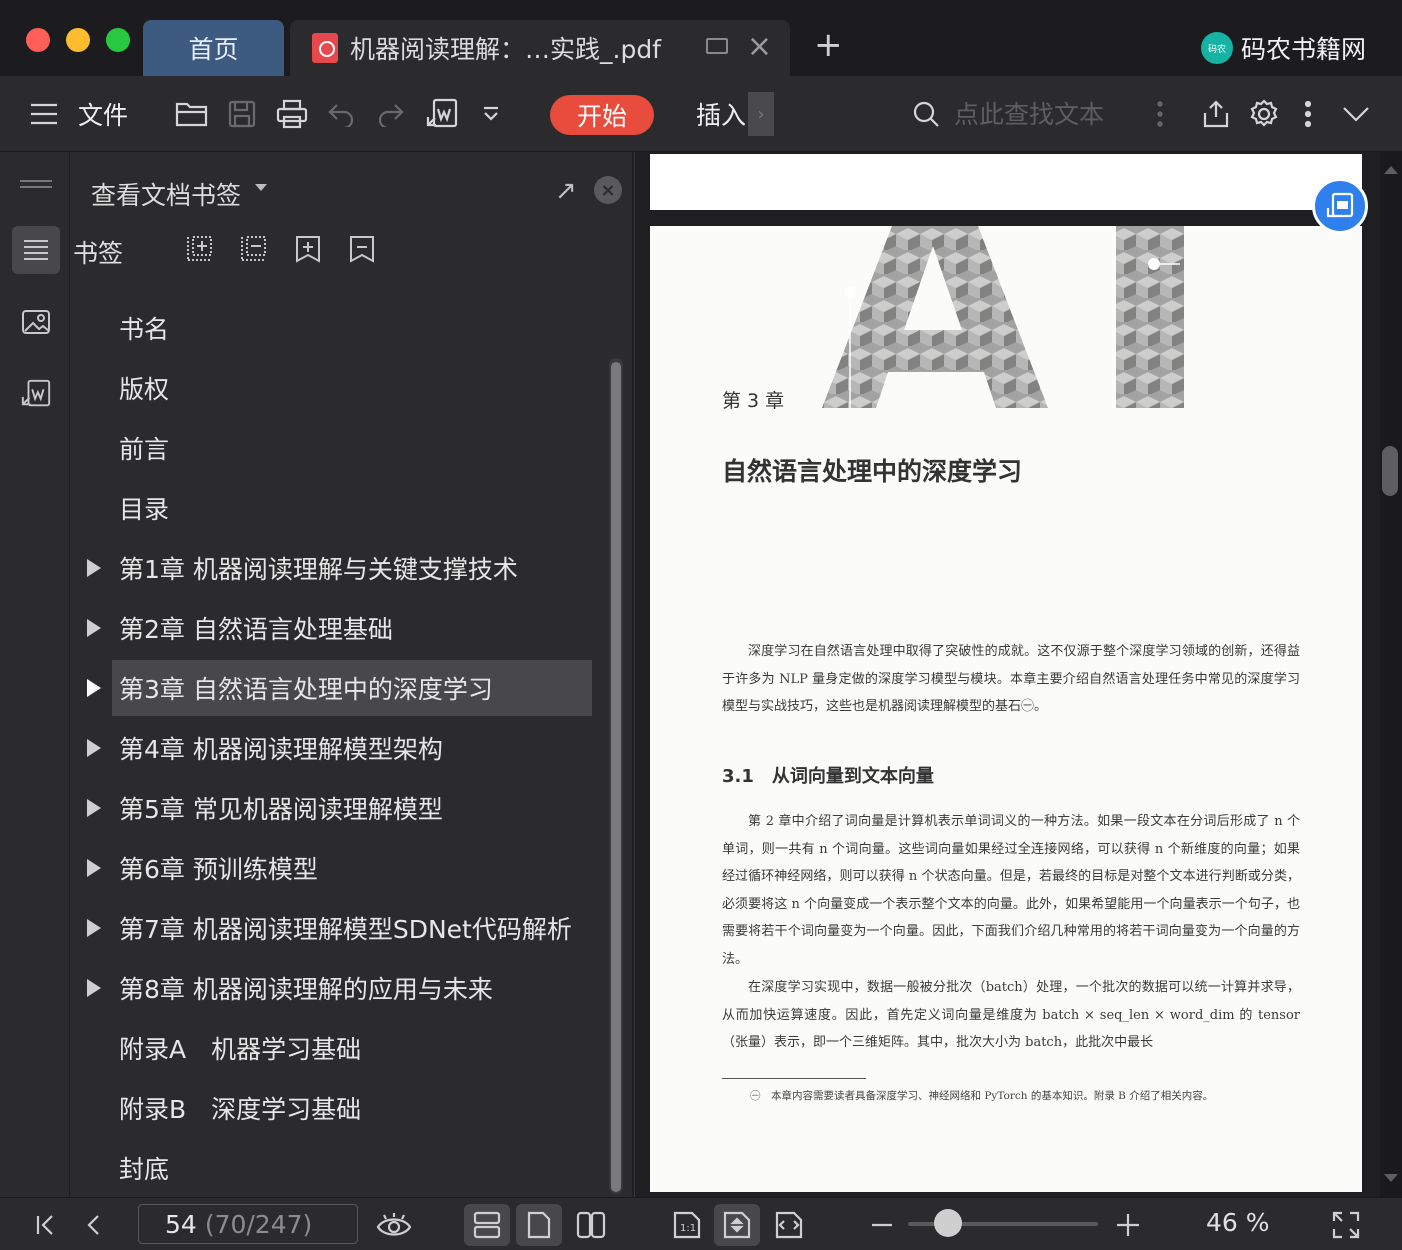 This screenshot has height=1250, width=1402. What do you see at coordinates (192, 114) in the screenshot?
I see `open-folder-icon` at bounding box center [192, 114].